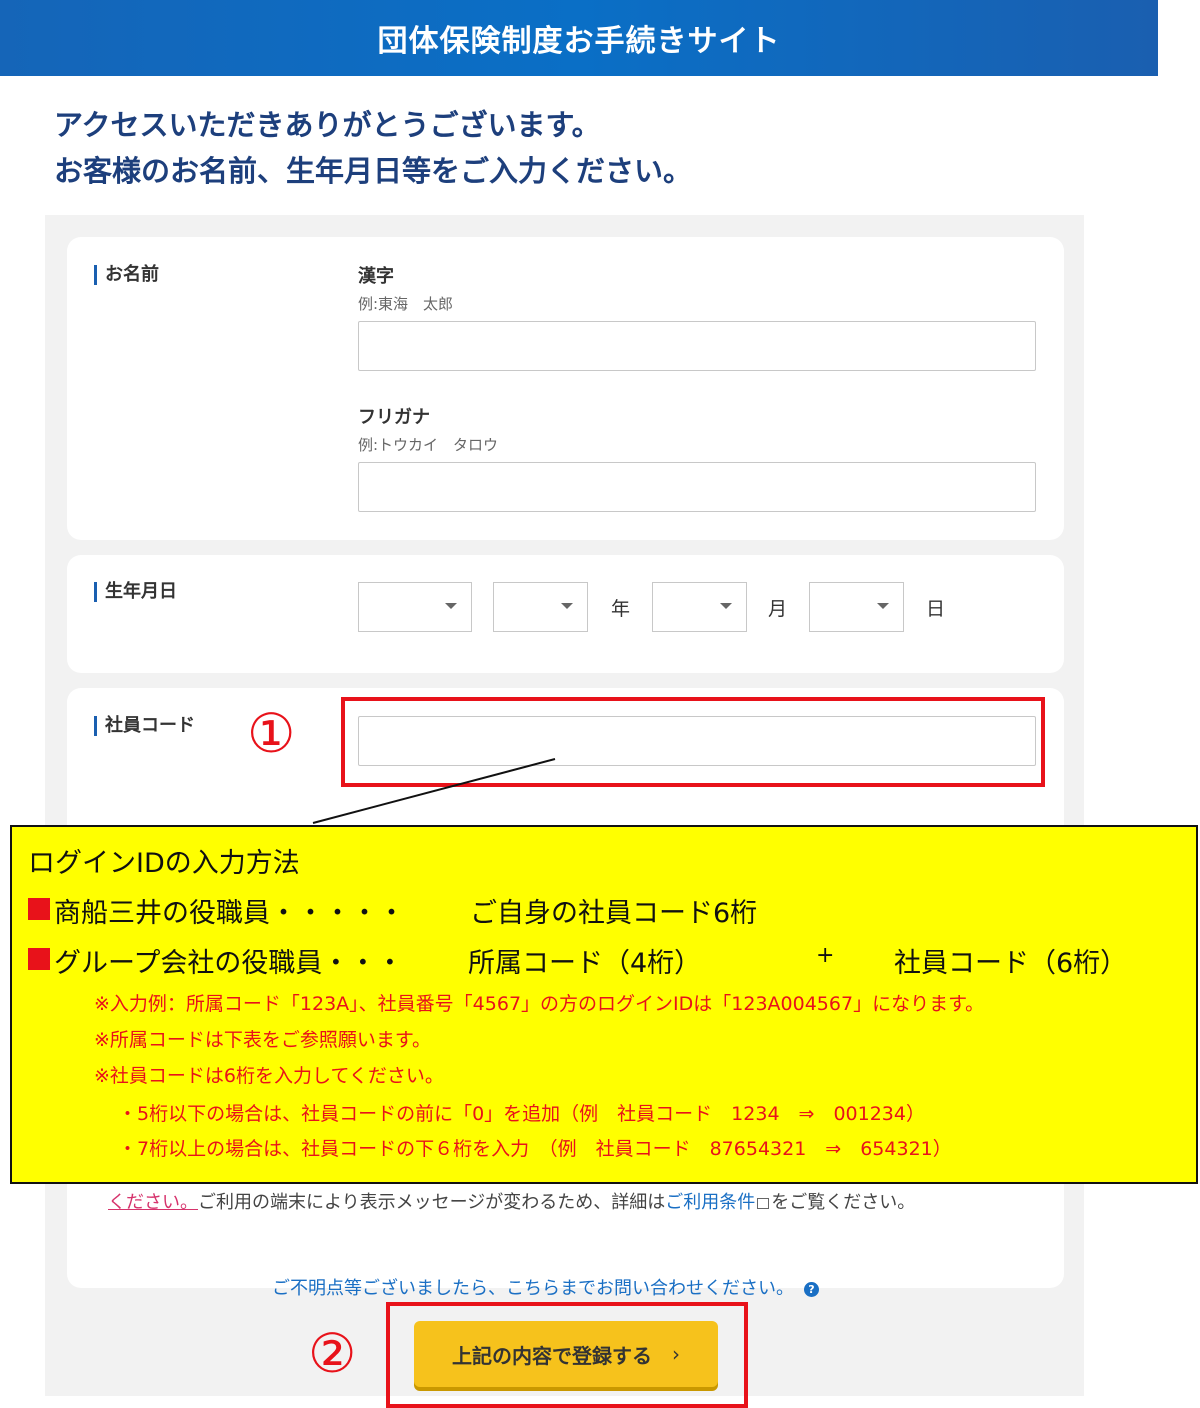 This screenshot has height=1408, width=1200. I want to click on help-icon: ?, so click(811, 1289).